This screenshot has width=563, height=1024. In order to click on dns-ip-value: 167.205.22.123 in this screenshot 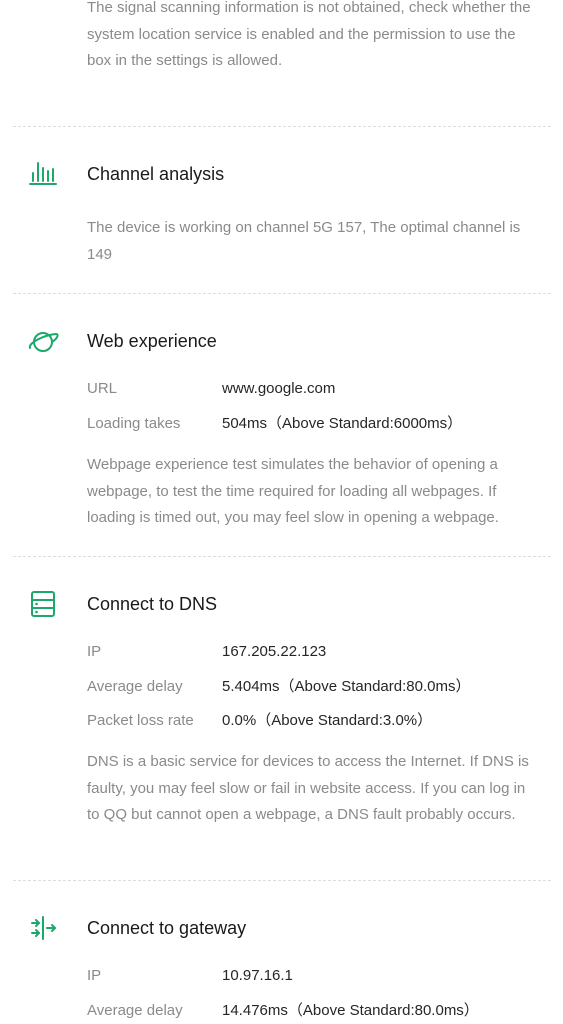, I will do `click(274, 651)`.